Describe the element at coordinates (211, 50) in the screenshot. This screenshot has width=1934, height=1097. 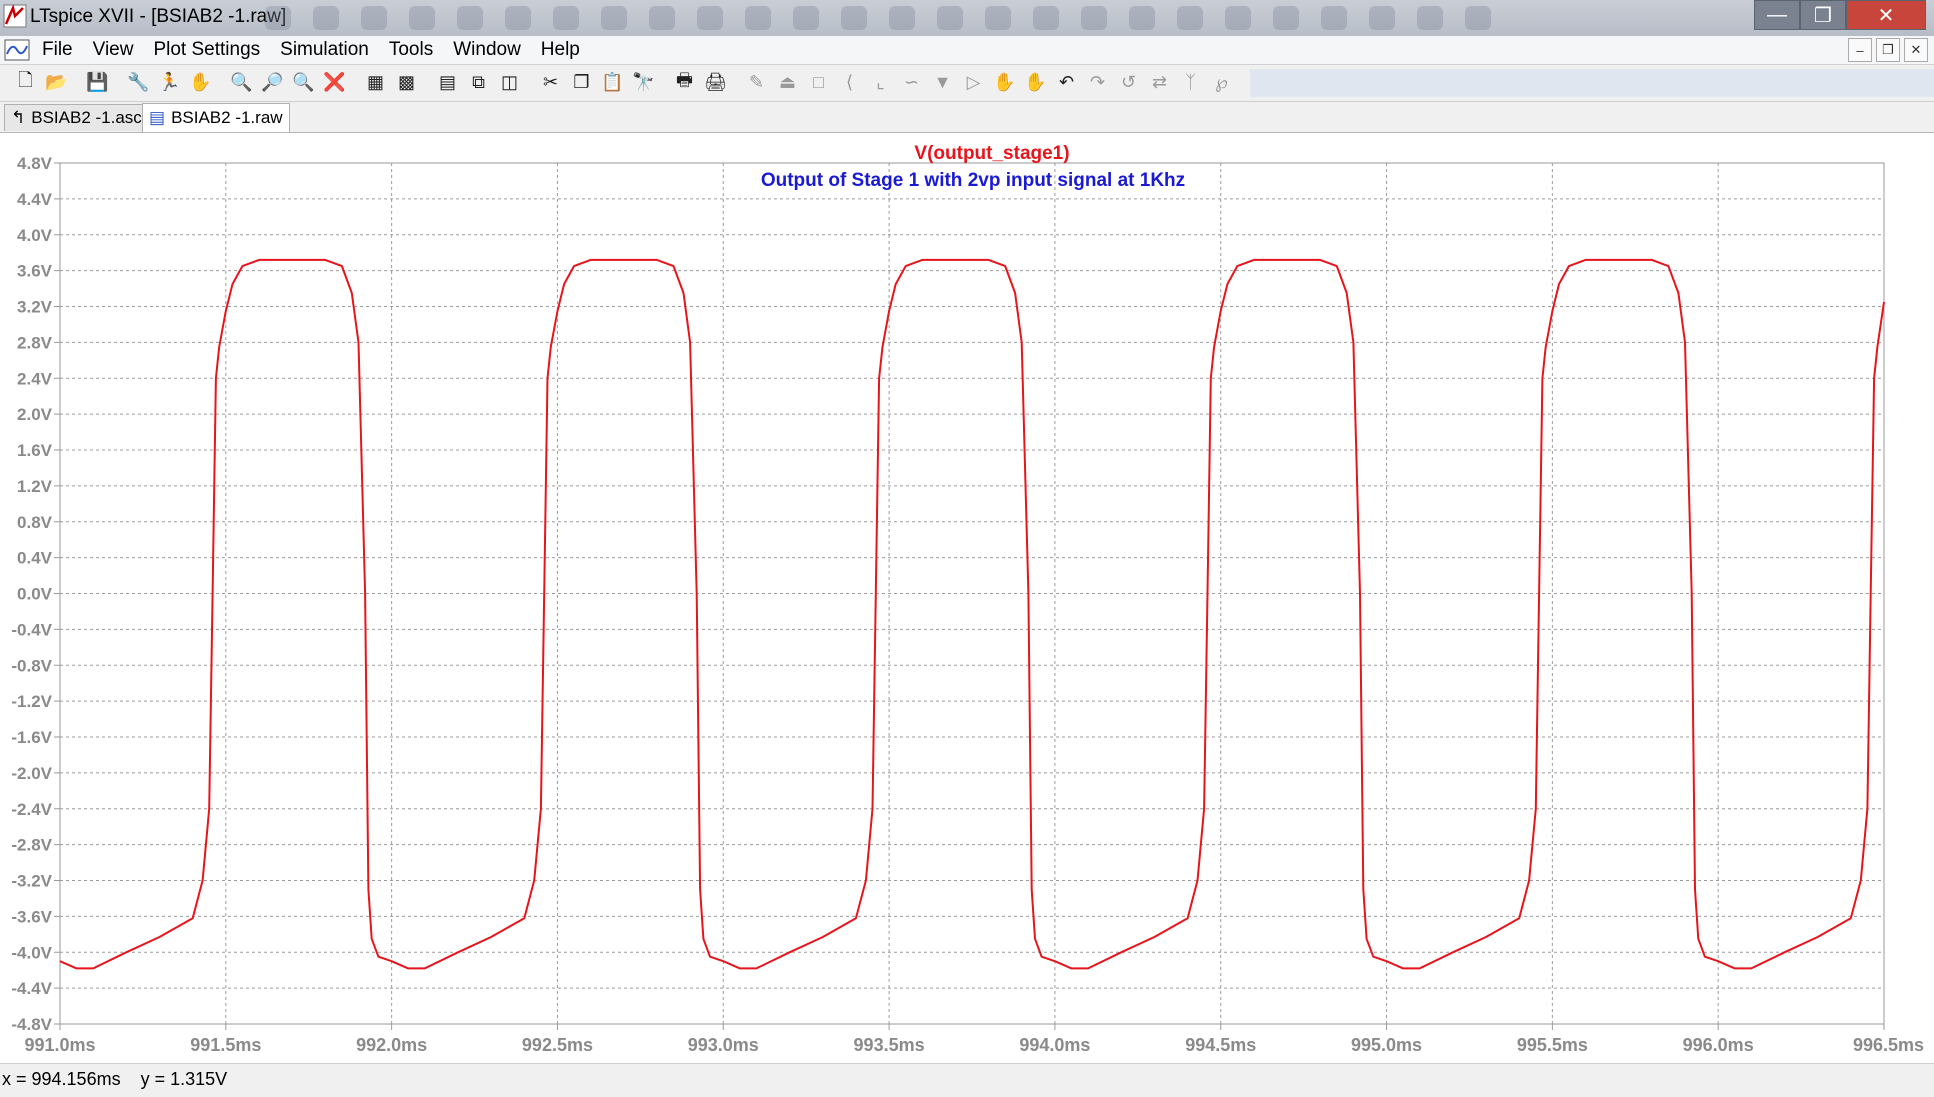
I see `menu-plot-settings: Plot Settings` at that location.